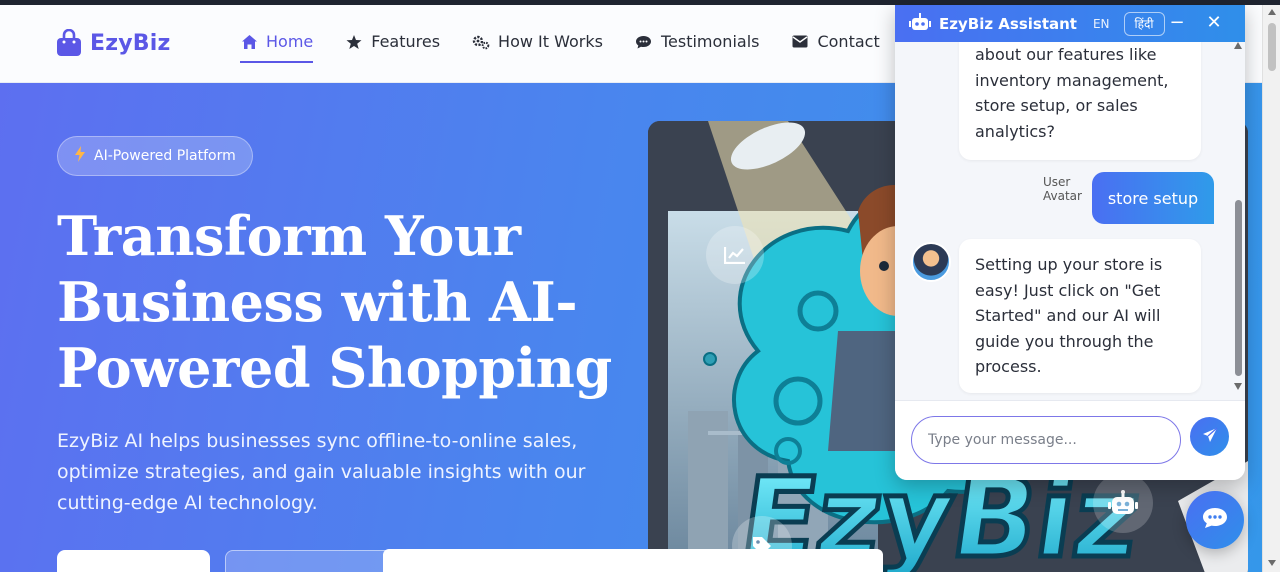 The image size is (1280, 572). Describe the element at coordinates (1062, 189) in the screenshot. I see `user-avatar: User Avatar` at that location.